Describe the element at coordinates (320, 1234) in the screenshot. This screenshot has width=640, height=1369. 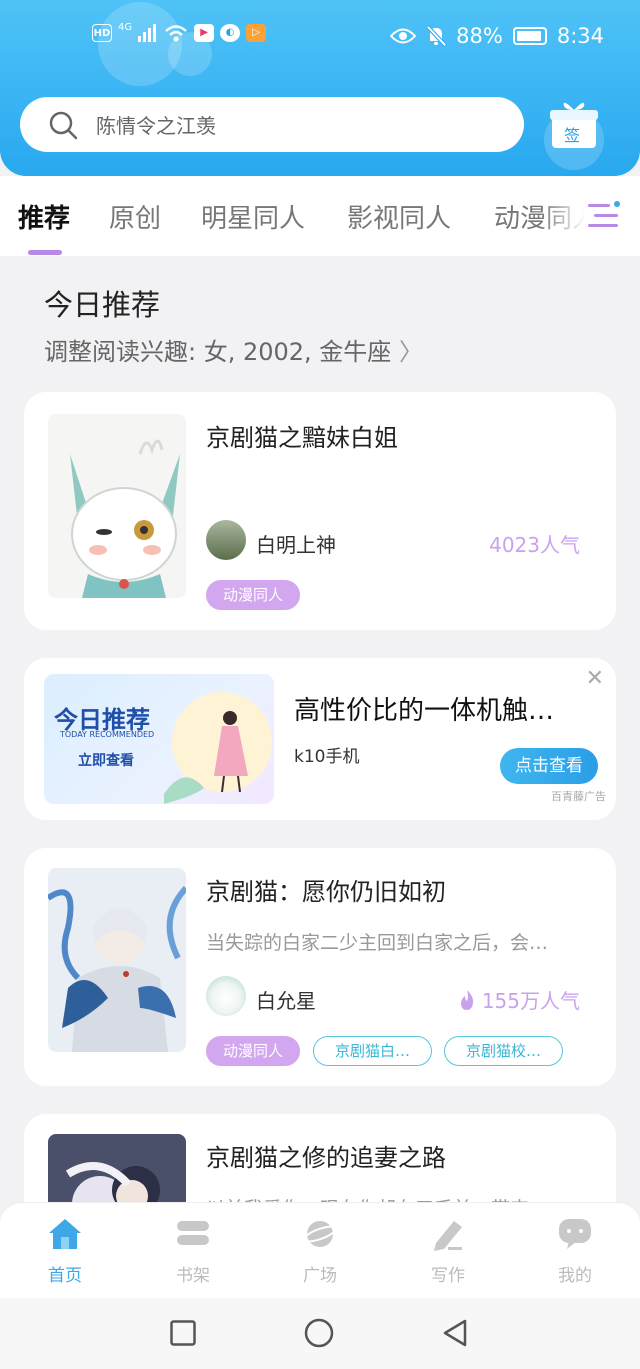
I see `planet-icon` at that location.